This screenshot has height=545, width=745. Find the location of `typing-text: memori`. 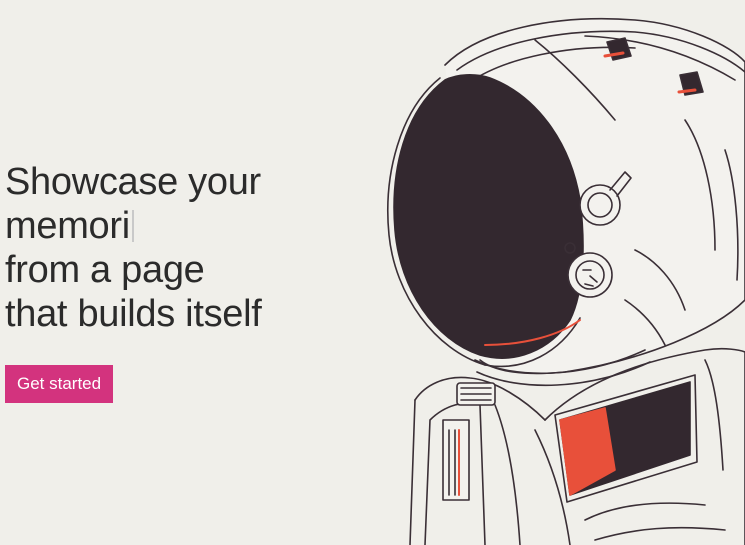

typing-text: memori is located at coordinates (67, 226).